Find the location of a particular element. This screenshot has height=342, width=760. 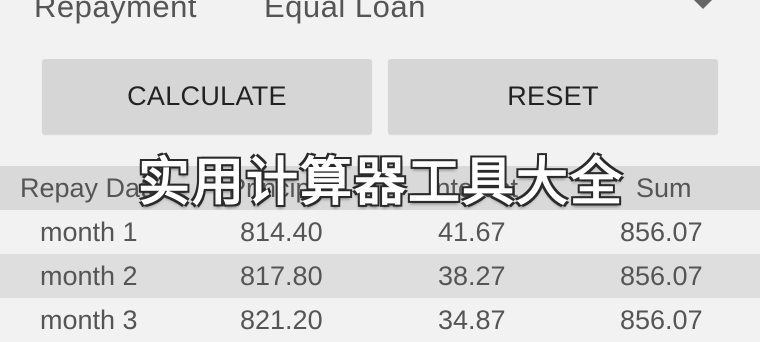

table-header-row: Repay Date Principal Interest Sum is located at coordinates (380, 188).